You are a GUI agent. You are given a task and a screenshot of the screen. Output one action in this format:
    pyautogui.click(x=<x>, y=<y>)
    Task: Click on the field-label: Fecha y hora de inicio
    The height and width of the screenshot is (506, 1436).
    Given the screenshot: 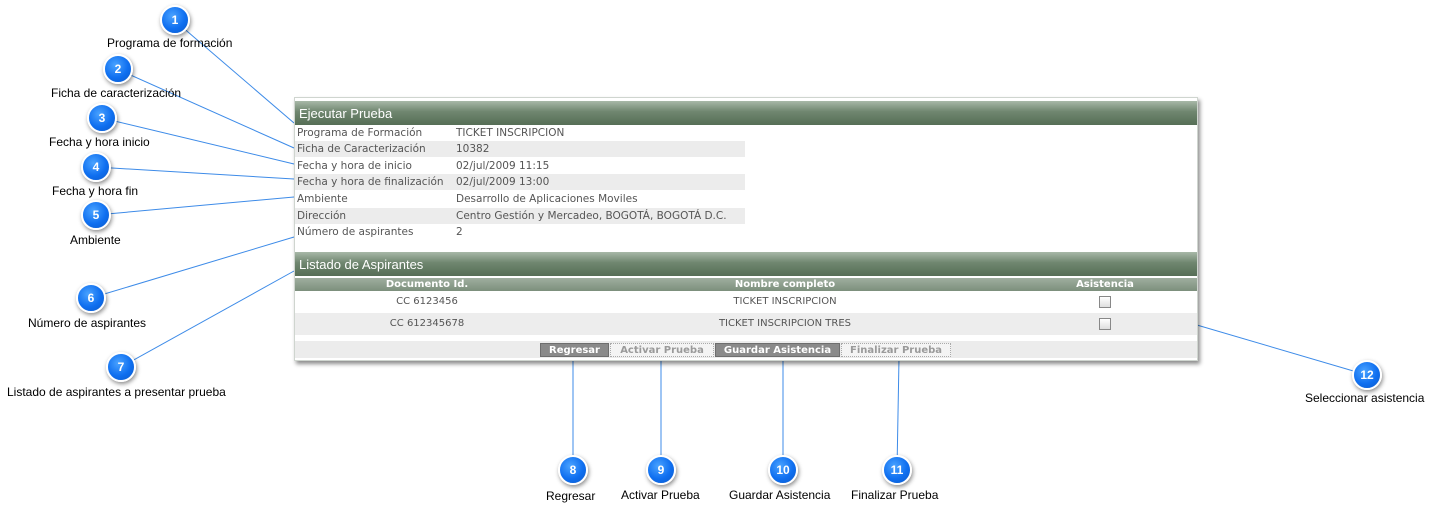 What is the action you would take?
    pyautogui.click(x=354, y=166)
    